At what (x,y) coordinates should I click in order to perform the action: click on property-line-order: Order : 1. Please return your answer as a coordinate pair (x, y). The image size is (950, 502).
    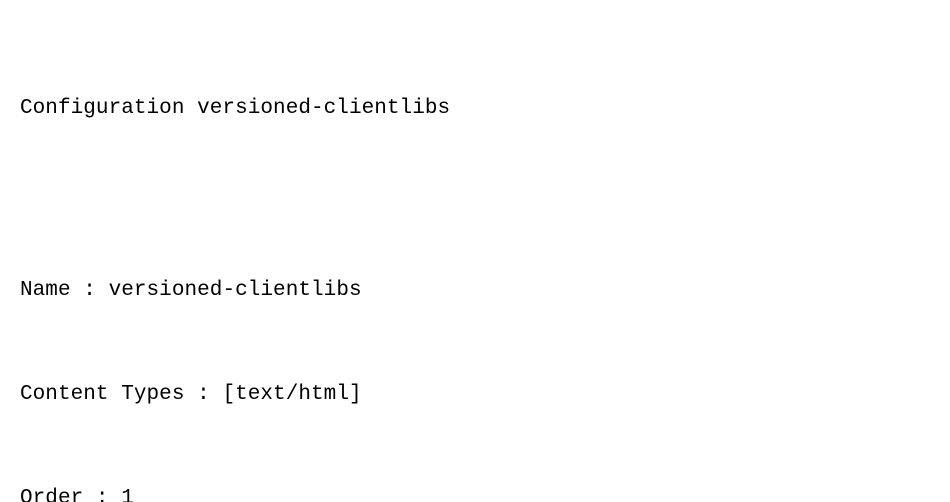
    Looking at the image, I should click on (444, 494).